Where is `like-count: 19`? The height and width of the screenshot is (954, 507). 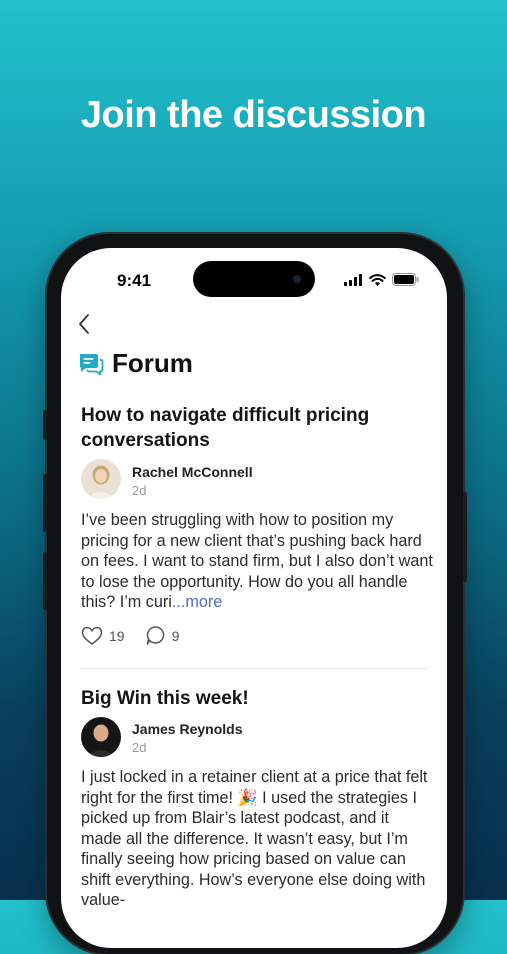 like-count: 19 is located at coordinates (117, 635).